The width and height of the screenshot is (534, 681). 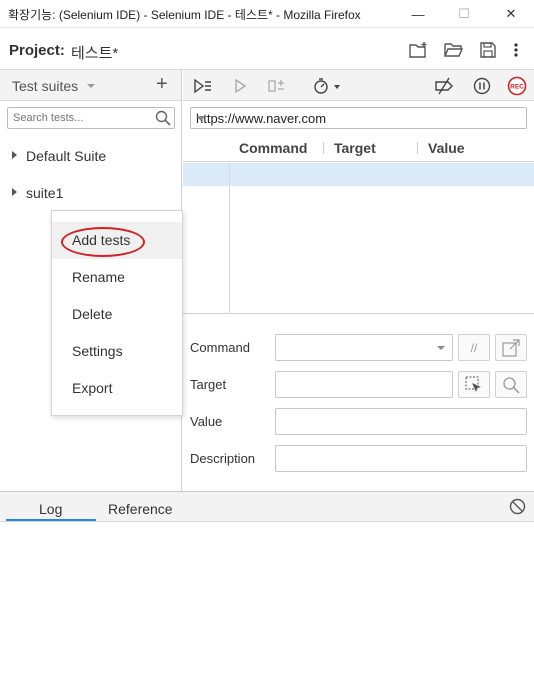 I want to click on column-header-value: Value, so click(x=446, y=148).